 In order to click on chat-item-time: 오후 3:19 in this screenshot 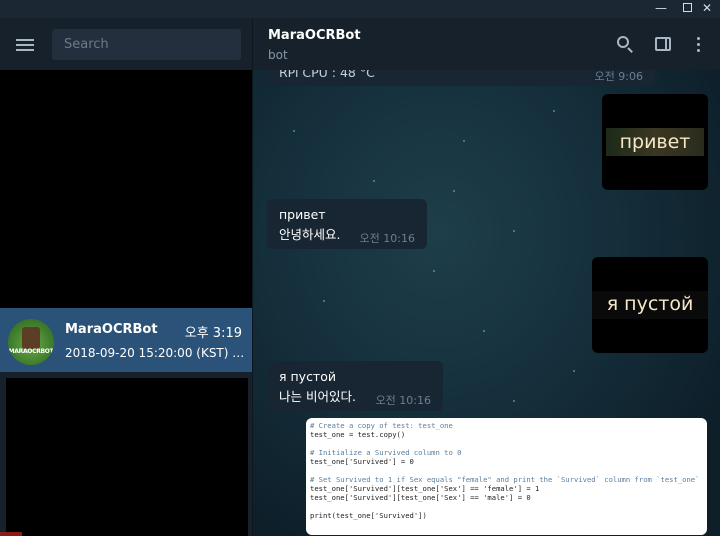, I will do `click(213, 333)`.